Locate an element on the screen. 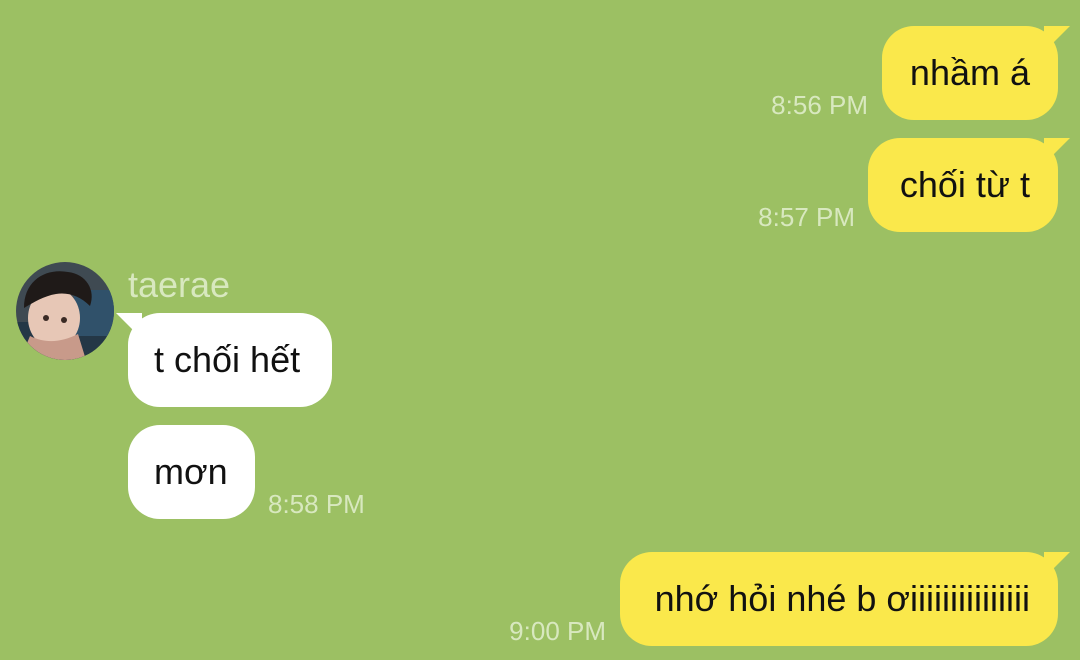 The image size is (1080, 660). outgoing-message-bubble: chối từ t is located at coordinates (969, 185).